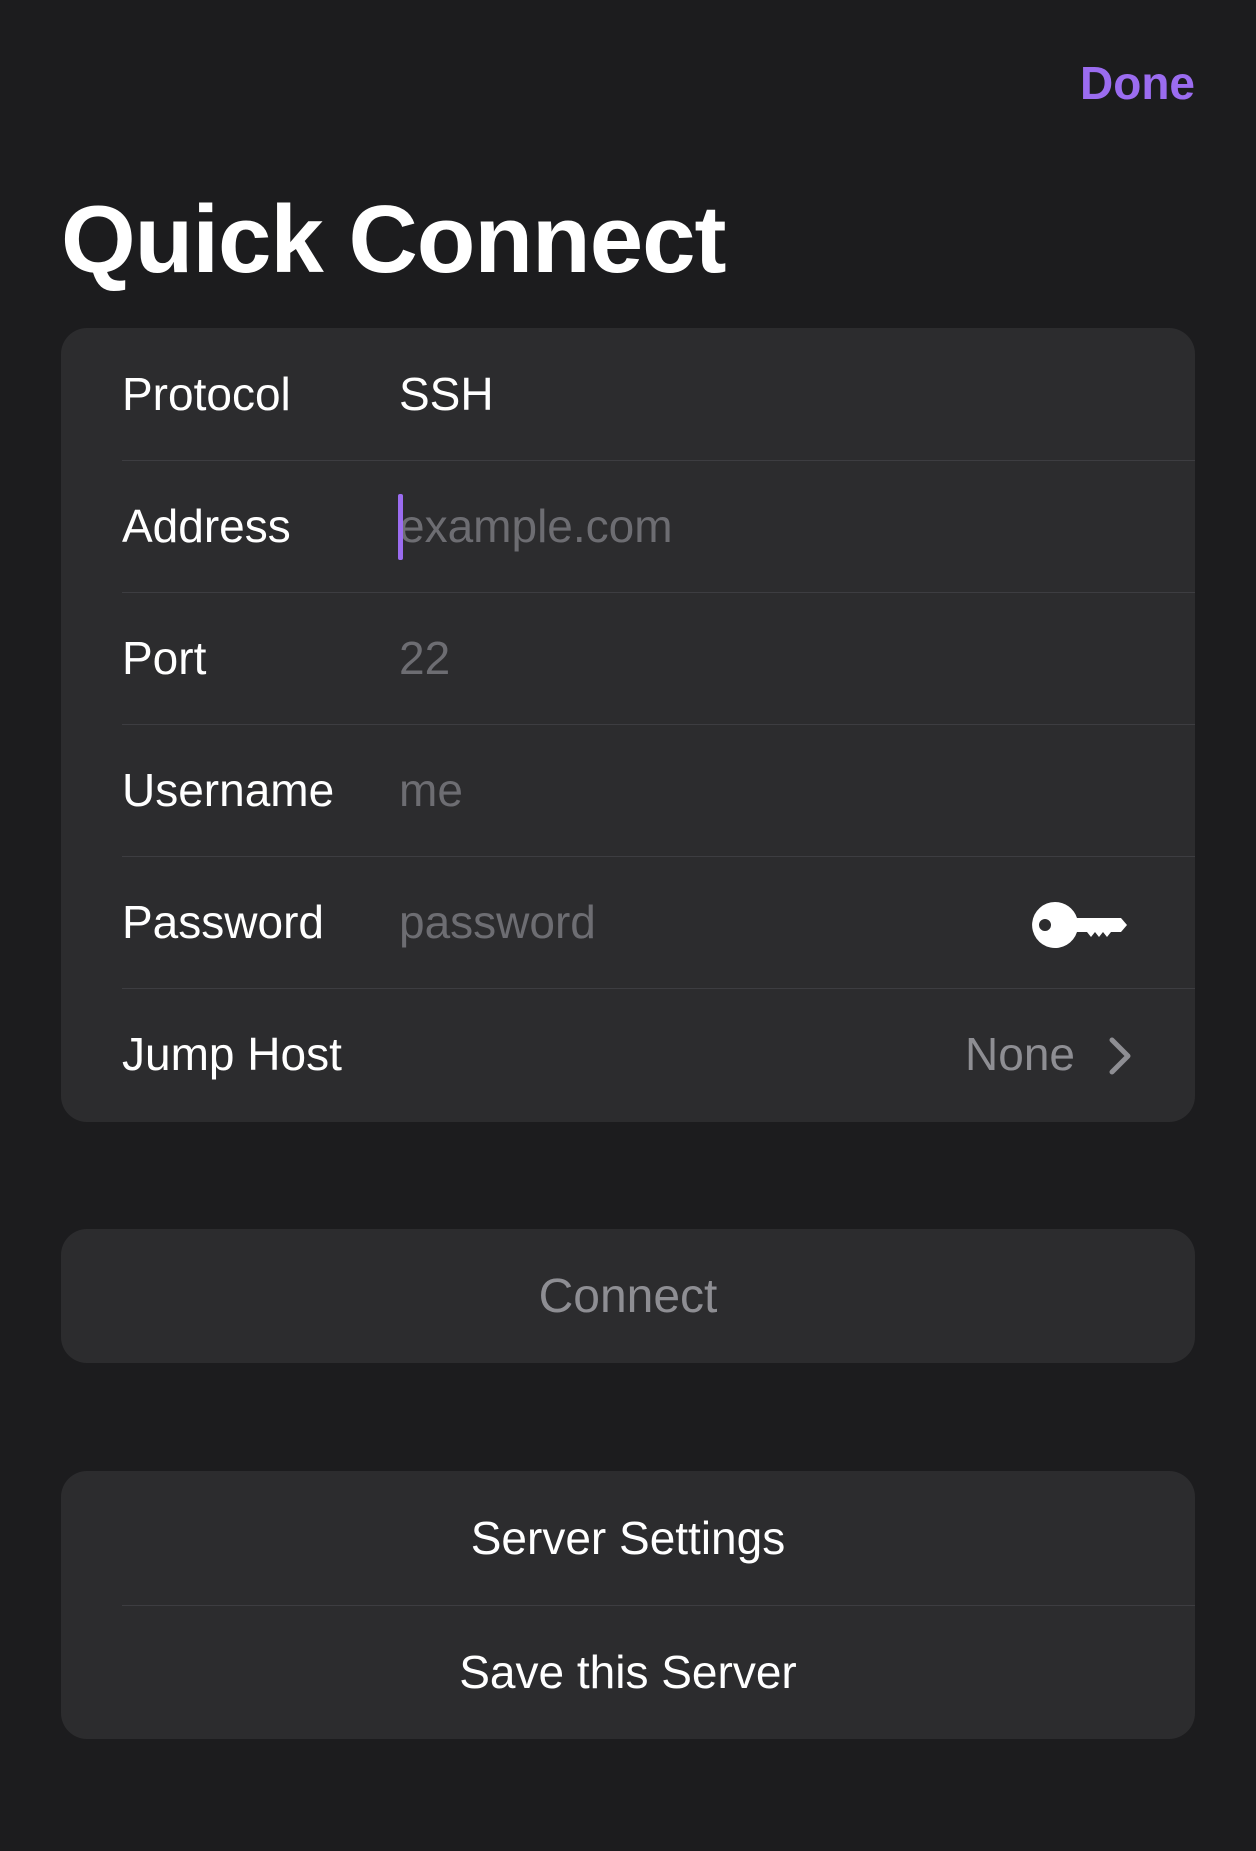 The height and width of the screenshot is (1851, 1256). Describe the element at coordinates (699, 790) in the screenshot. I see `username-input` at that location.